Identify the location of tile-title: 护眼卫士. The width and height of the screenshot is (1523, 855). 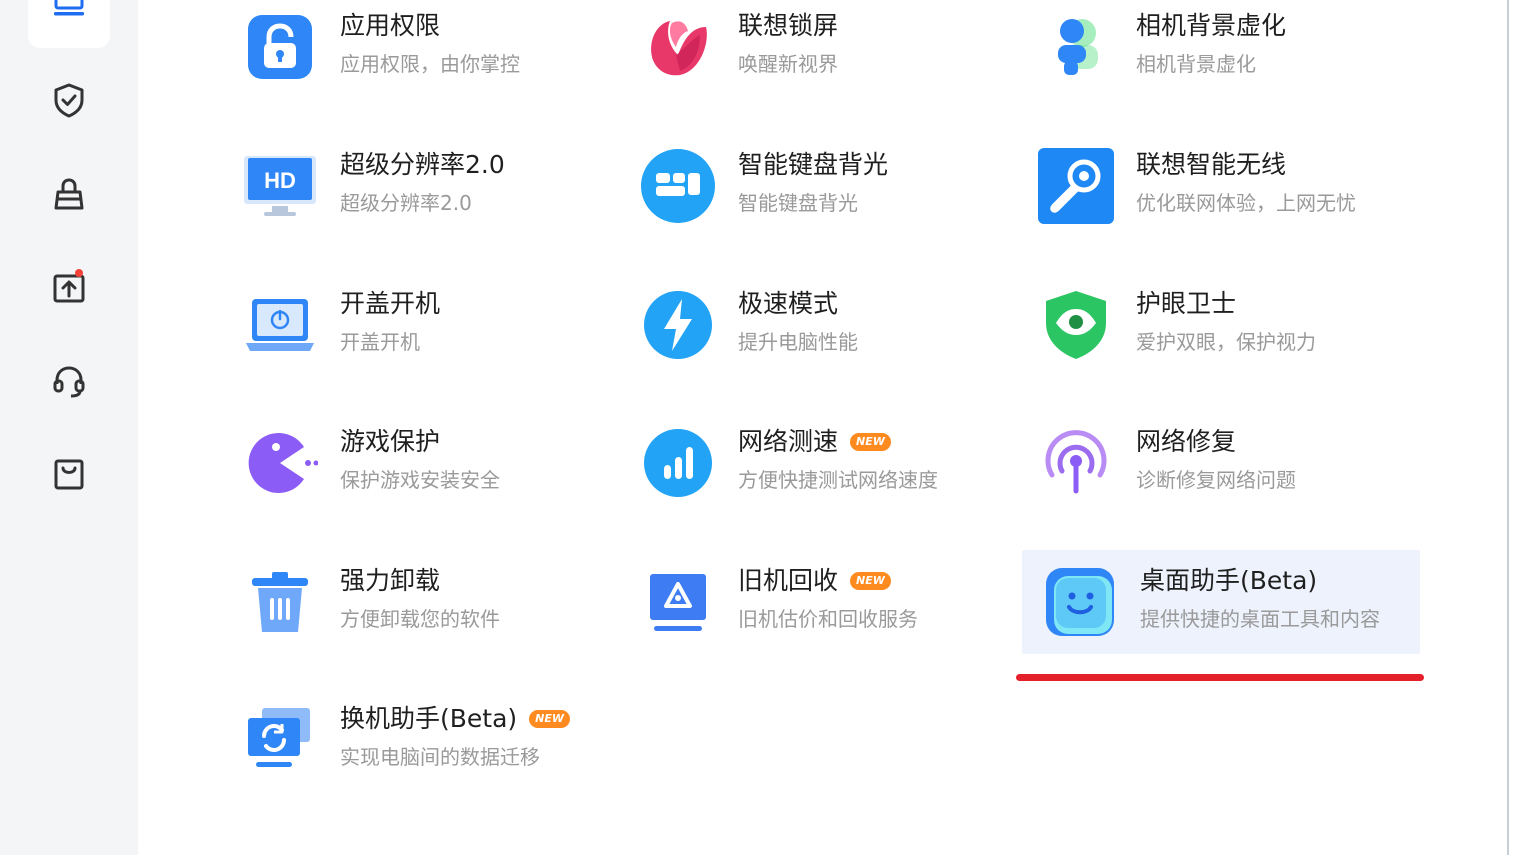
(1186, 303).